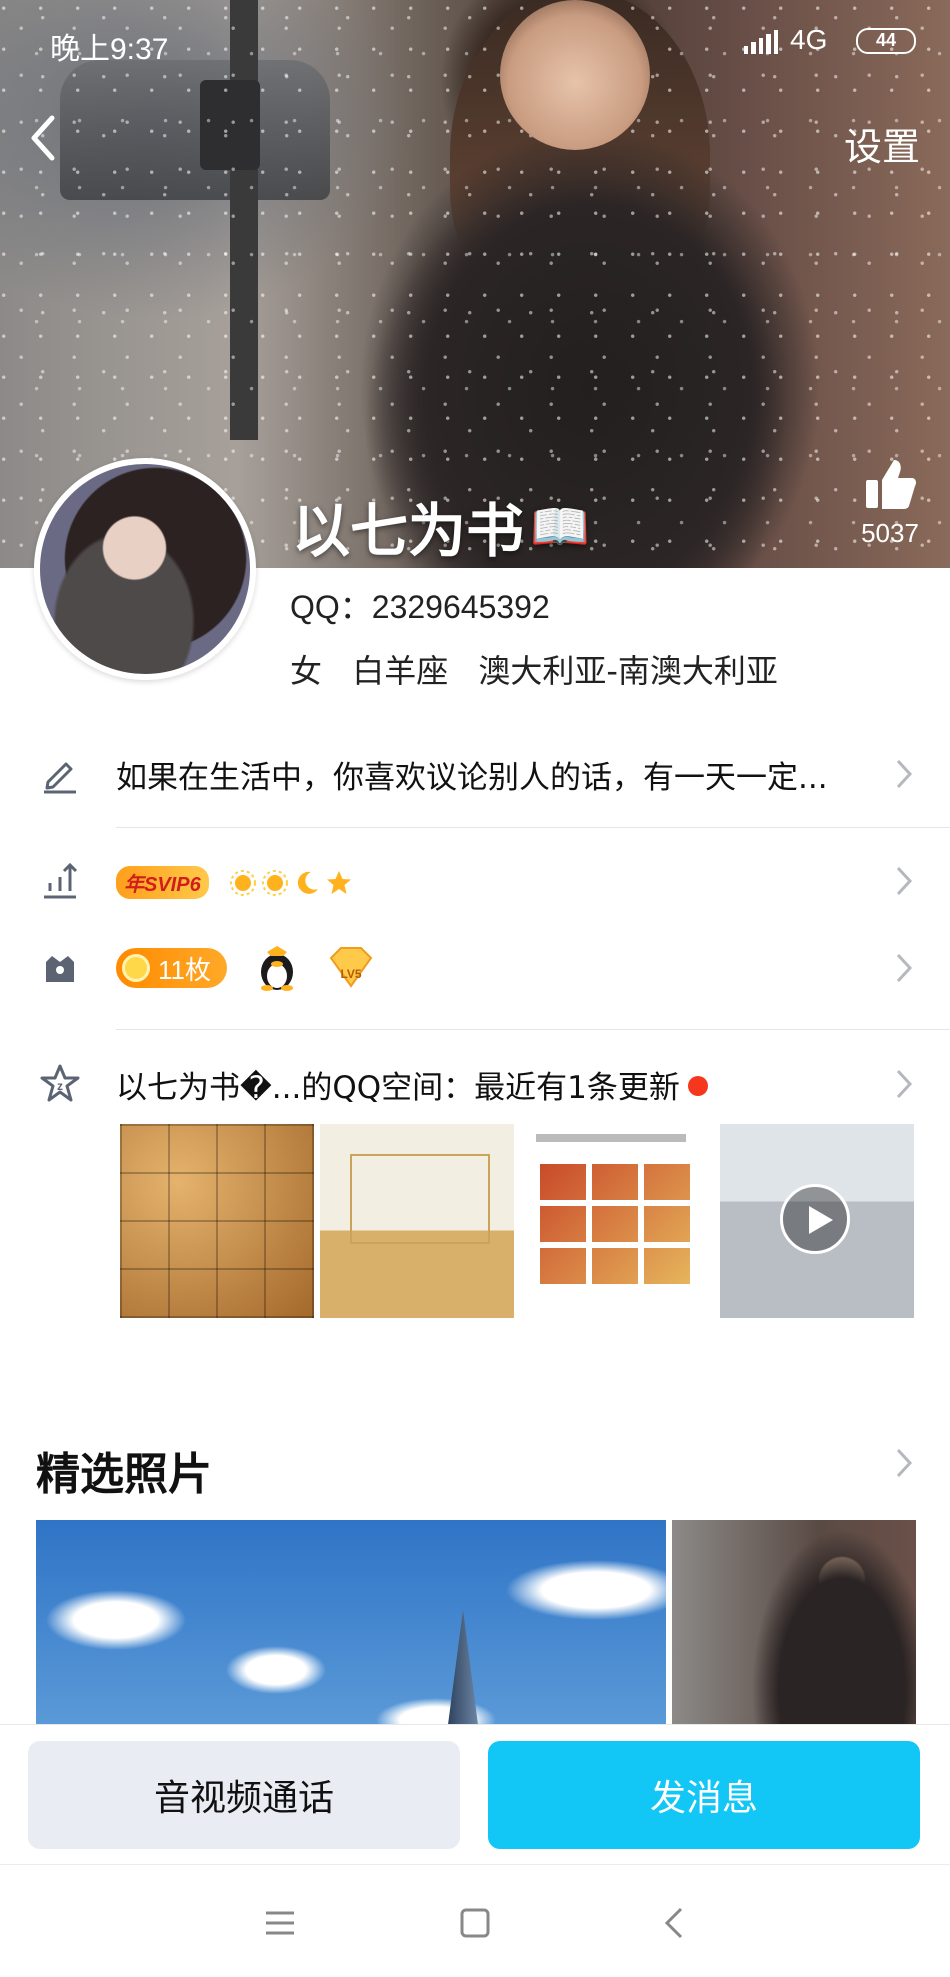 This screenshot has width=950, height=1977. I want to click on svg-text: z, so click(60, 1086).